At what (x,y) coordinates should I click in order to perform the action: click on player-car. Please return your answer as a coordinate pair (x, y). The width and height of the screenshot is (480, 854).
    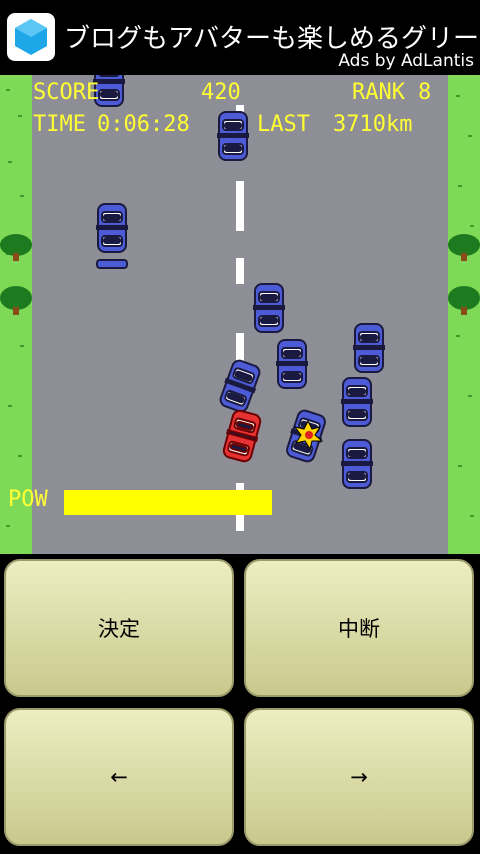
    Looking at the image, I should click on (242, 436).